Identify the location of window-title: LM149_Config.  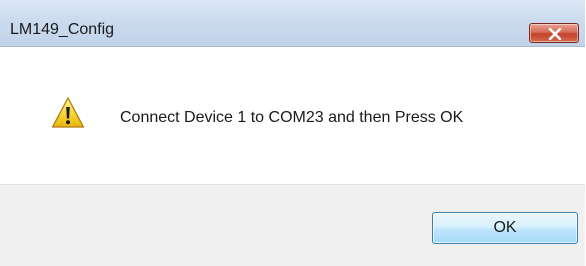
(62, 29).